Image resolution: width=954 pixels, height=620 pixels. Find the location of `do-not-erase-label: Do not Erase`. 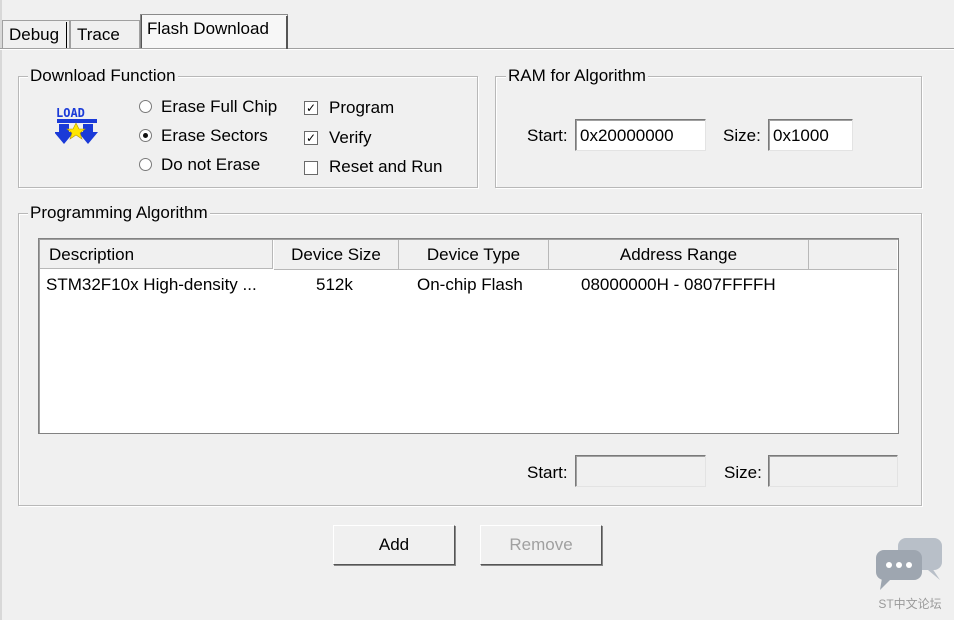

do-not-erase-label: Do not Erase is located at coordinates (211, 164).